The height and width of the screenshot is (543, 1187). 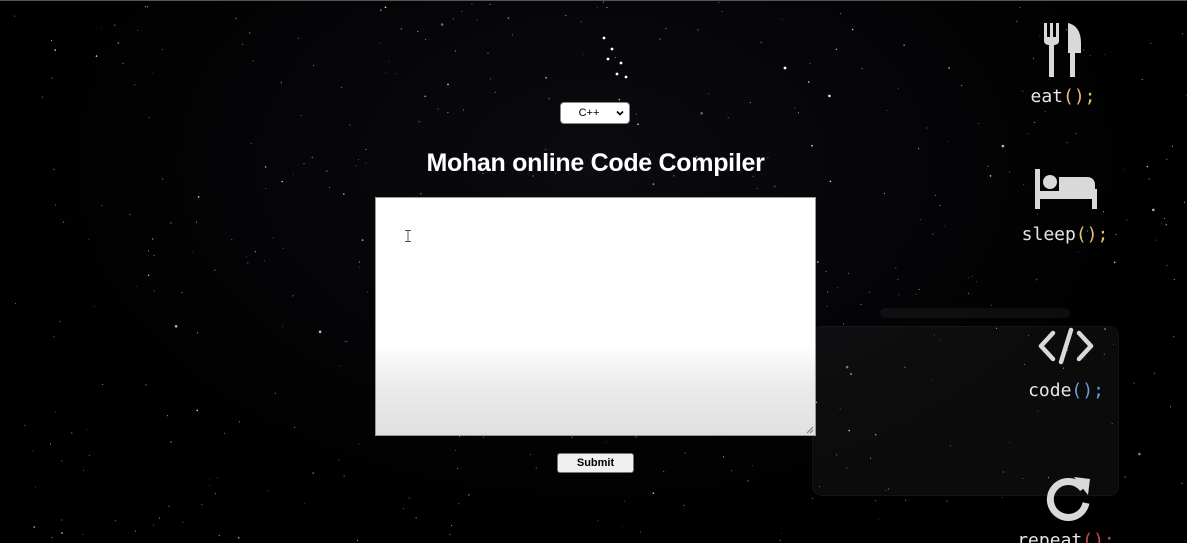 I want to click on background-faint-line, so click(x=975, y=313).